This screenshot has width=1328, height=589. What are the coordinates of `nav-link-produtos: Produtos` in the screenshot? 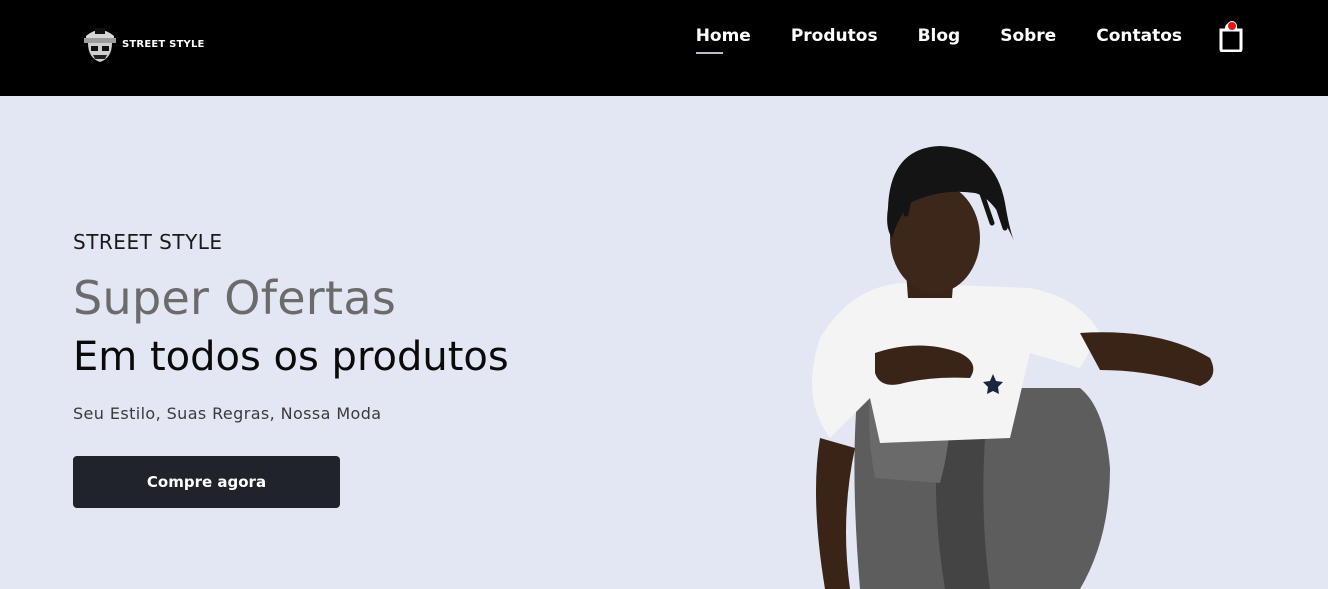 It's located at (834, 36).